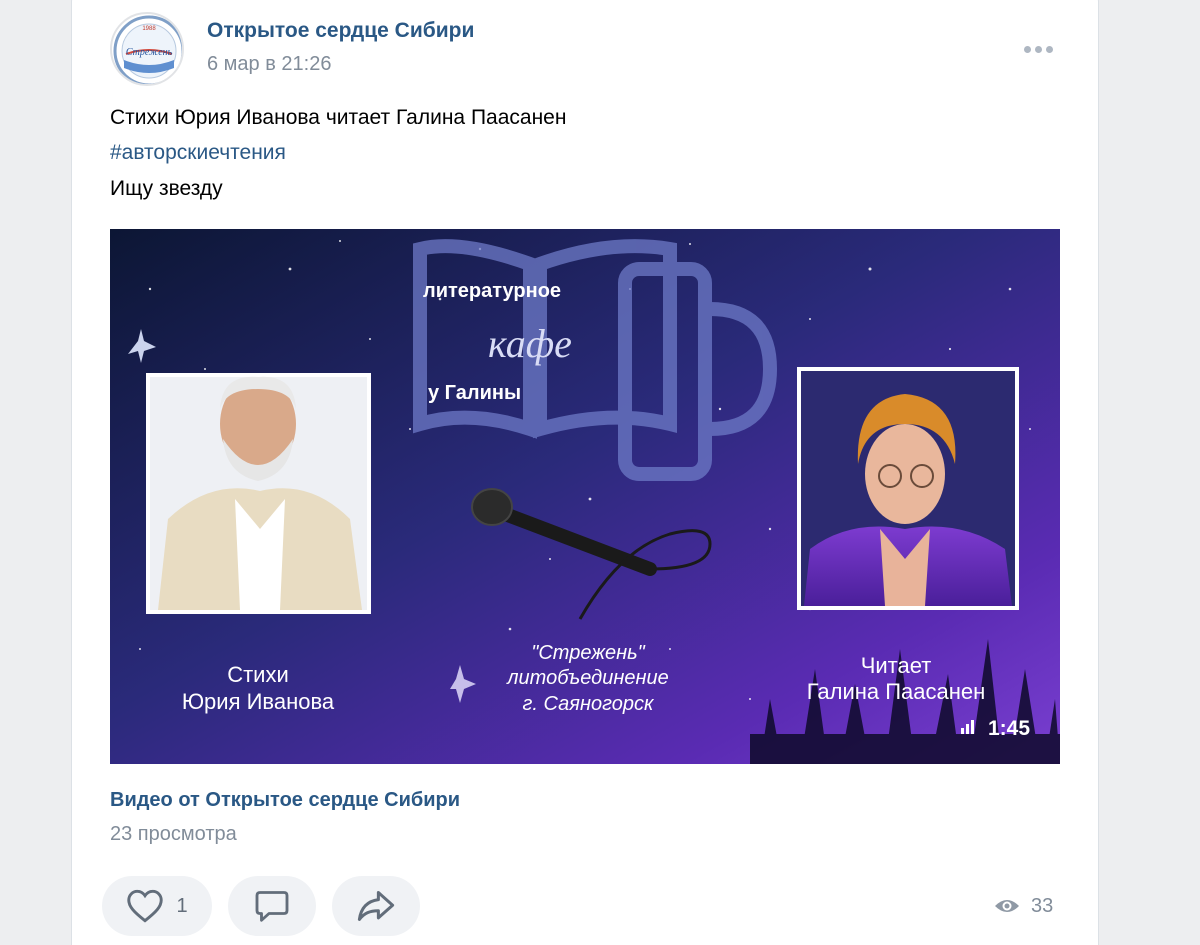  What do you see at coordinates (896, 691) in the screenshot?
I see `right-caption-2: Галина Паасанен` at bounding box center [896, 691].